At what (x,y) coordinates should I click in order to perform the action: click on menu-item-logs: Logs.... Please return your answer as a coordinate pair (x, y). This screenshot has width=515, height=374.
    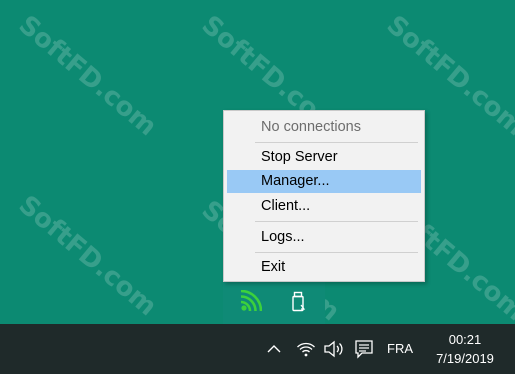
    Looking at the image, I should click on (324, 237).